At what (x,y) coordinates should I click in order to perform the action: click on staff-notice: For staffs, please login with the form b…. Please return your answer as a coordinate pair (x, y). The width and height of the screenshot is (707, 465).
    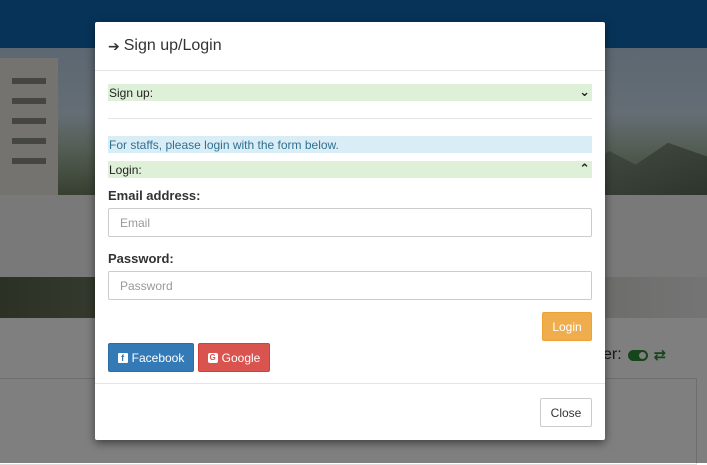
    Looking at the image, I should click on (350, 144).